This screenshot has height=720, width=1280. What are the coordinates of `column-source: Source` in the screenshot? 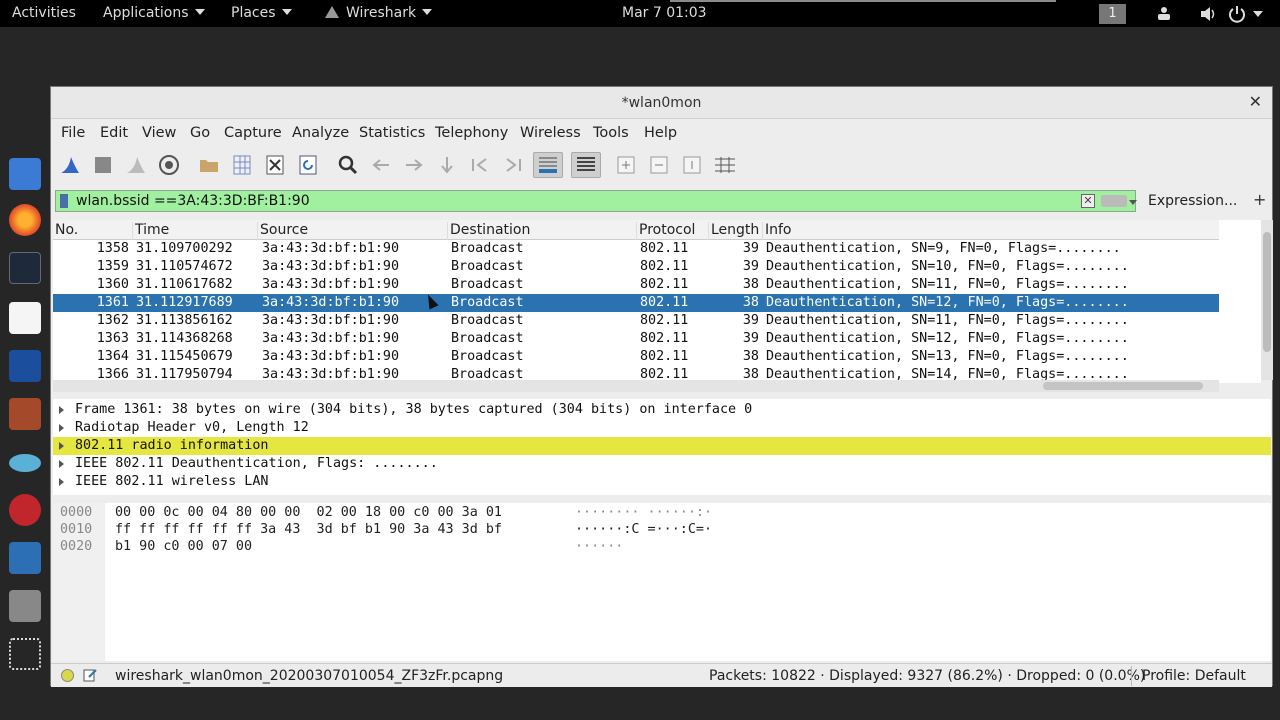 It's located at (353, 231).